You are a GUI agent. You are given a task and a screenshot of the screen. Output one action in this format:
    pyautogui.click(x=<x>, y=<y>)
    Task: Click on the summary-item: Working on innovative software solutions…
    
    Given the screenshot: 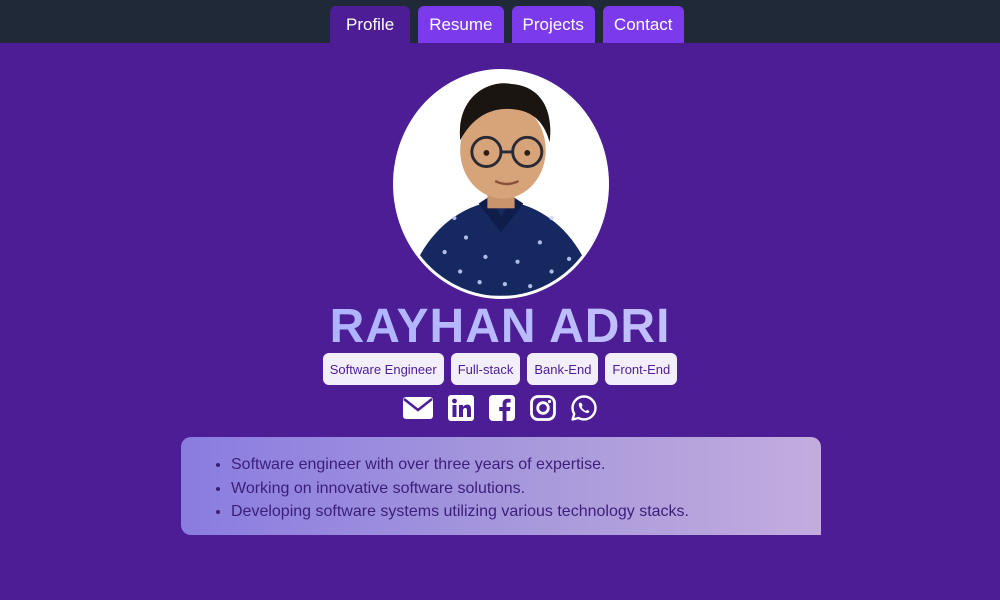 What is the action you would take?
    pyautogui.click(x=526, y=489)
    